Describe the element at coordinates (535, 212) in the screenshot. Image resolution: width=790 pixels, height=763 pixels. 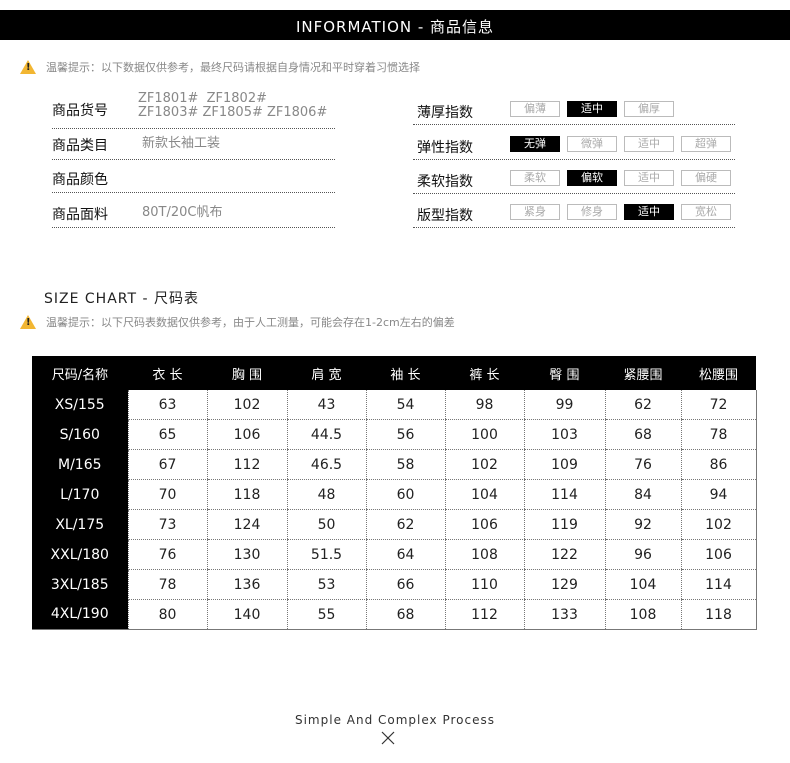
I see `index-option: 紧身` at that location.